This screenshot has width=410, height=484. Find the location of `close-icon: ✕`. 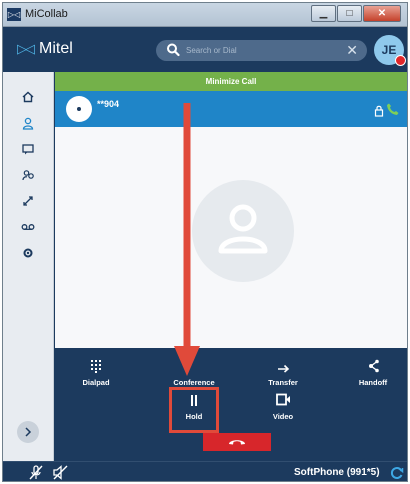

close-icon: ✕ is located at coordinates (382, 13).